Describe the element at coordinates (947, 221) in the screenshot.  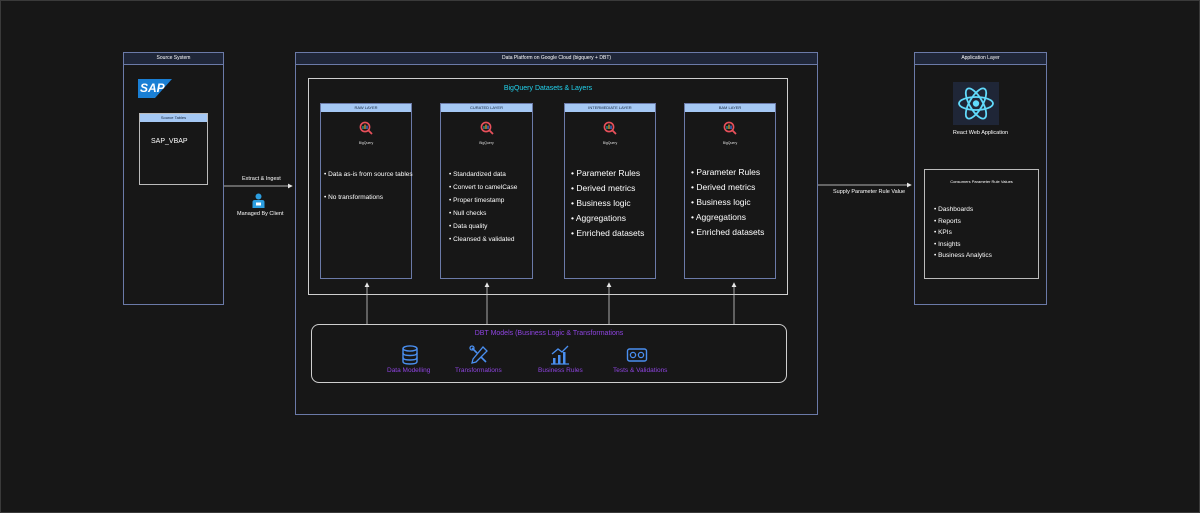
I see `list-item: • Reports` at that location.